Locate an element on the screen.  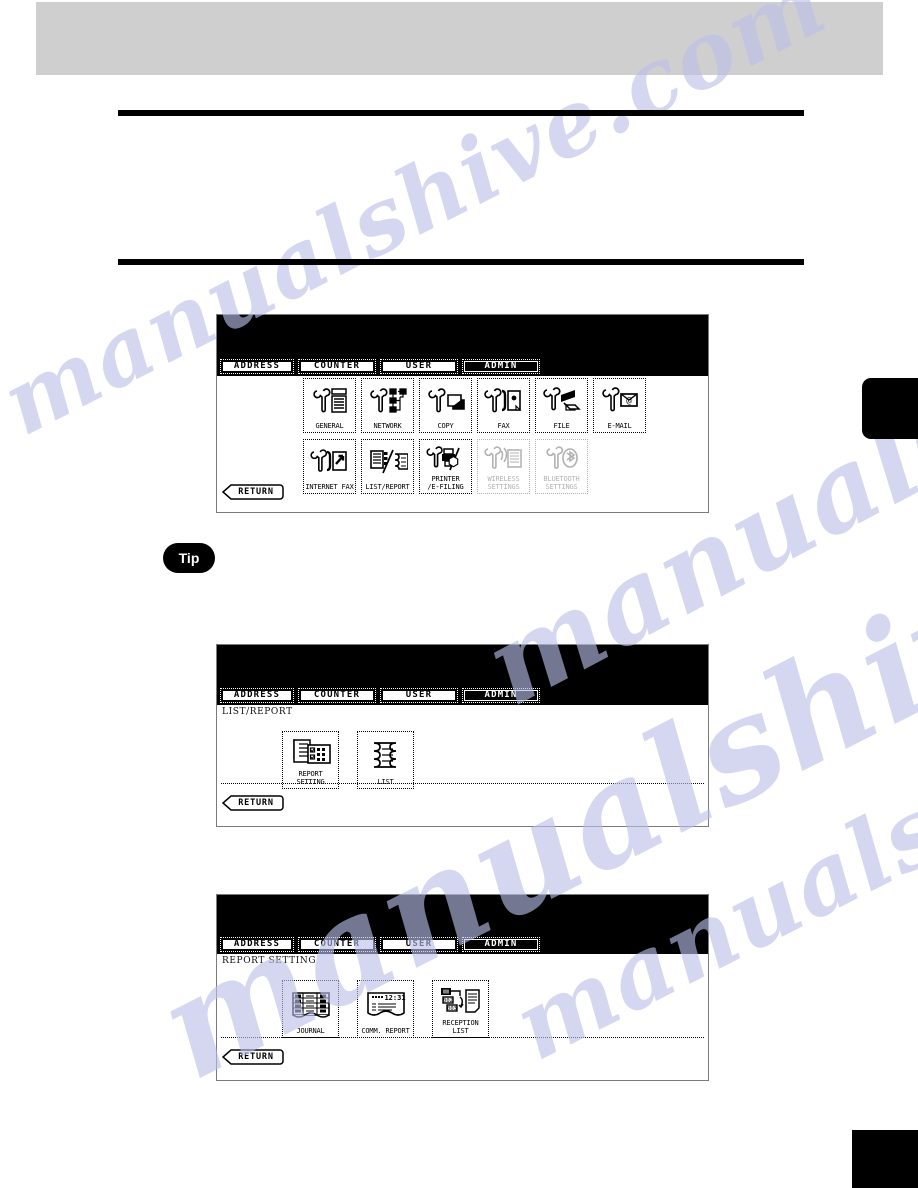
button-file: FILE is located at coordinates (561, 405).